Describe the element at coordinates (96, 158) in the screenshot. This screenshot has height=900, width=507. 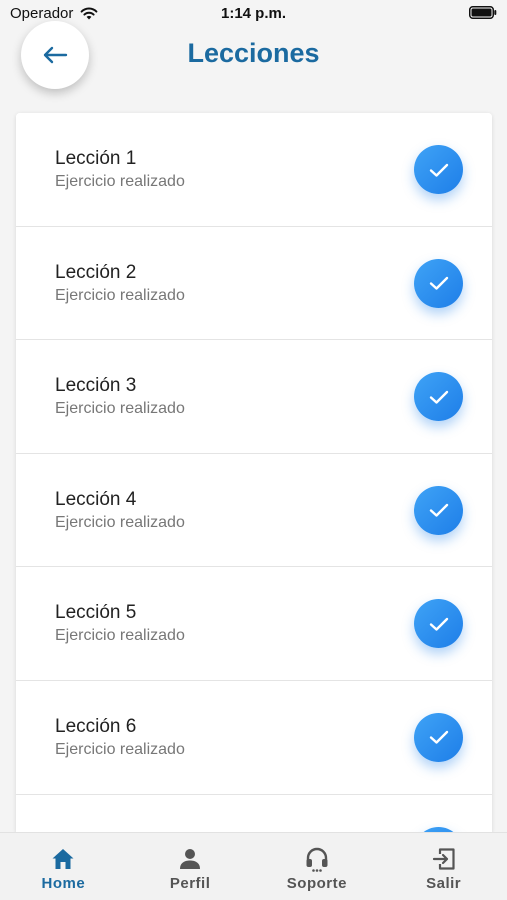
I see `lesson-title: Lección 1` at that location.